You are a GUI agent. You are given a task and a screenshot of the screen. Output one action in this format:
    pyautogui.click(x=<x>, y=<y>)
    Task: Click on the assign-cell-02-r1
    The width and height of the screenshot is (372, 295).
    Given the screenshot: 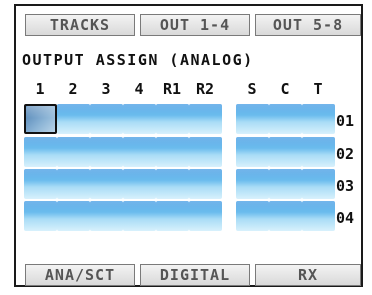 What is the action you would take?
    pyautogui.click(x=172, y=152)
    